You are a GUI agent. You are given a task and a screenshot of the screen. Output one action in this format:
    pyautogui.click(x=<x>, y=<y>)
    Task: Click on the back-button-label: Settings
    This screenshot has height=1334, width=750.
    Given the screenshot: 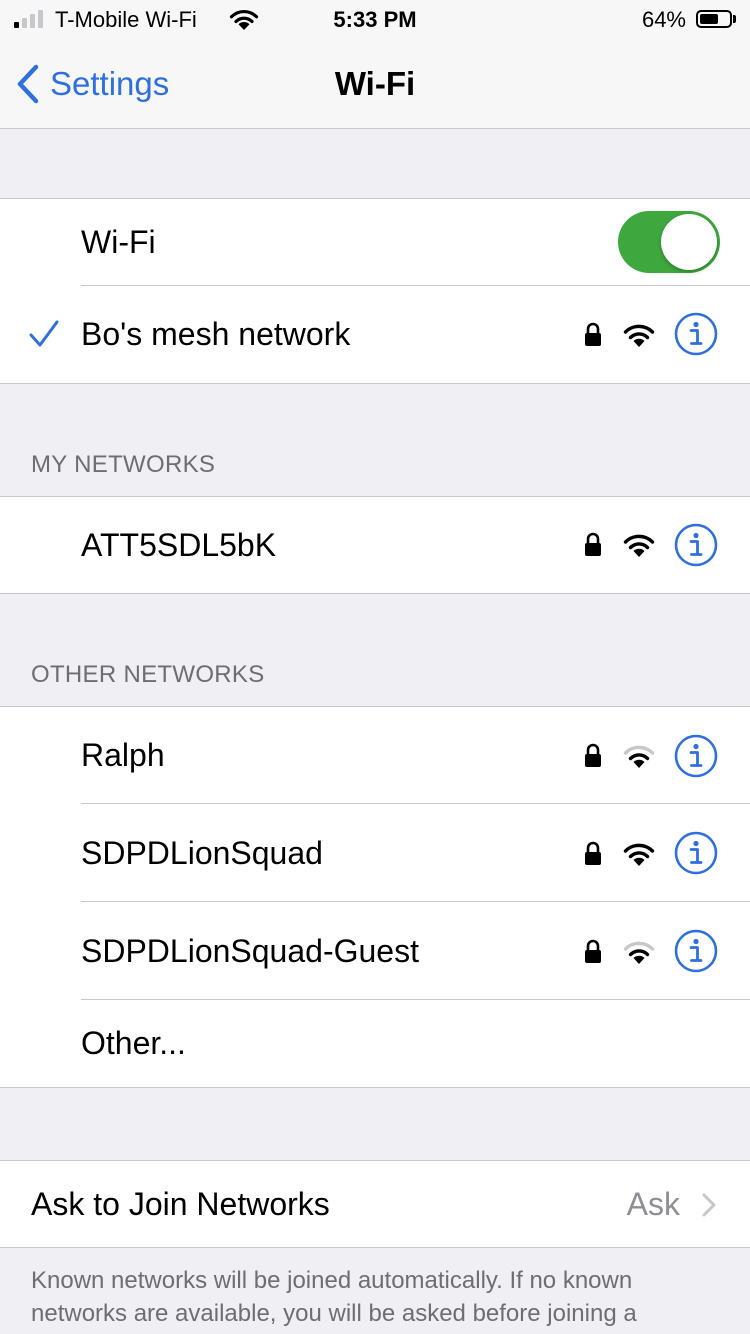 What is the action you would take?
    pyautogui.click(x=110, y=83)
    